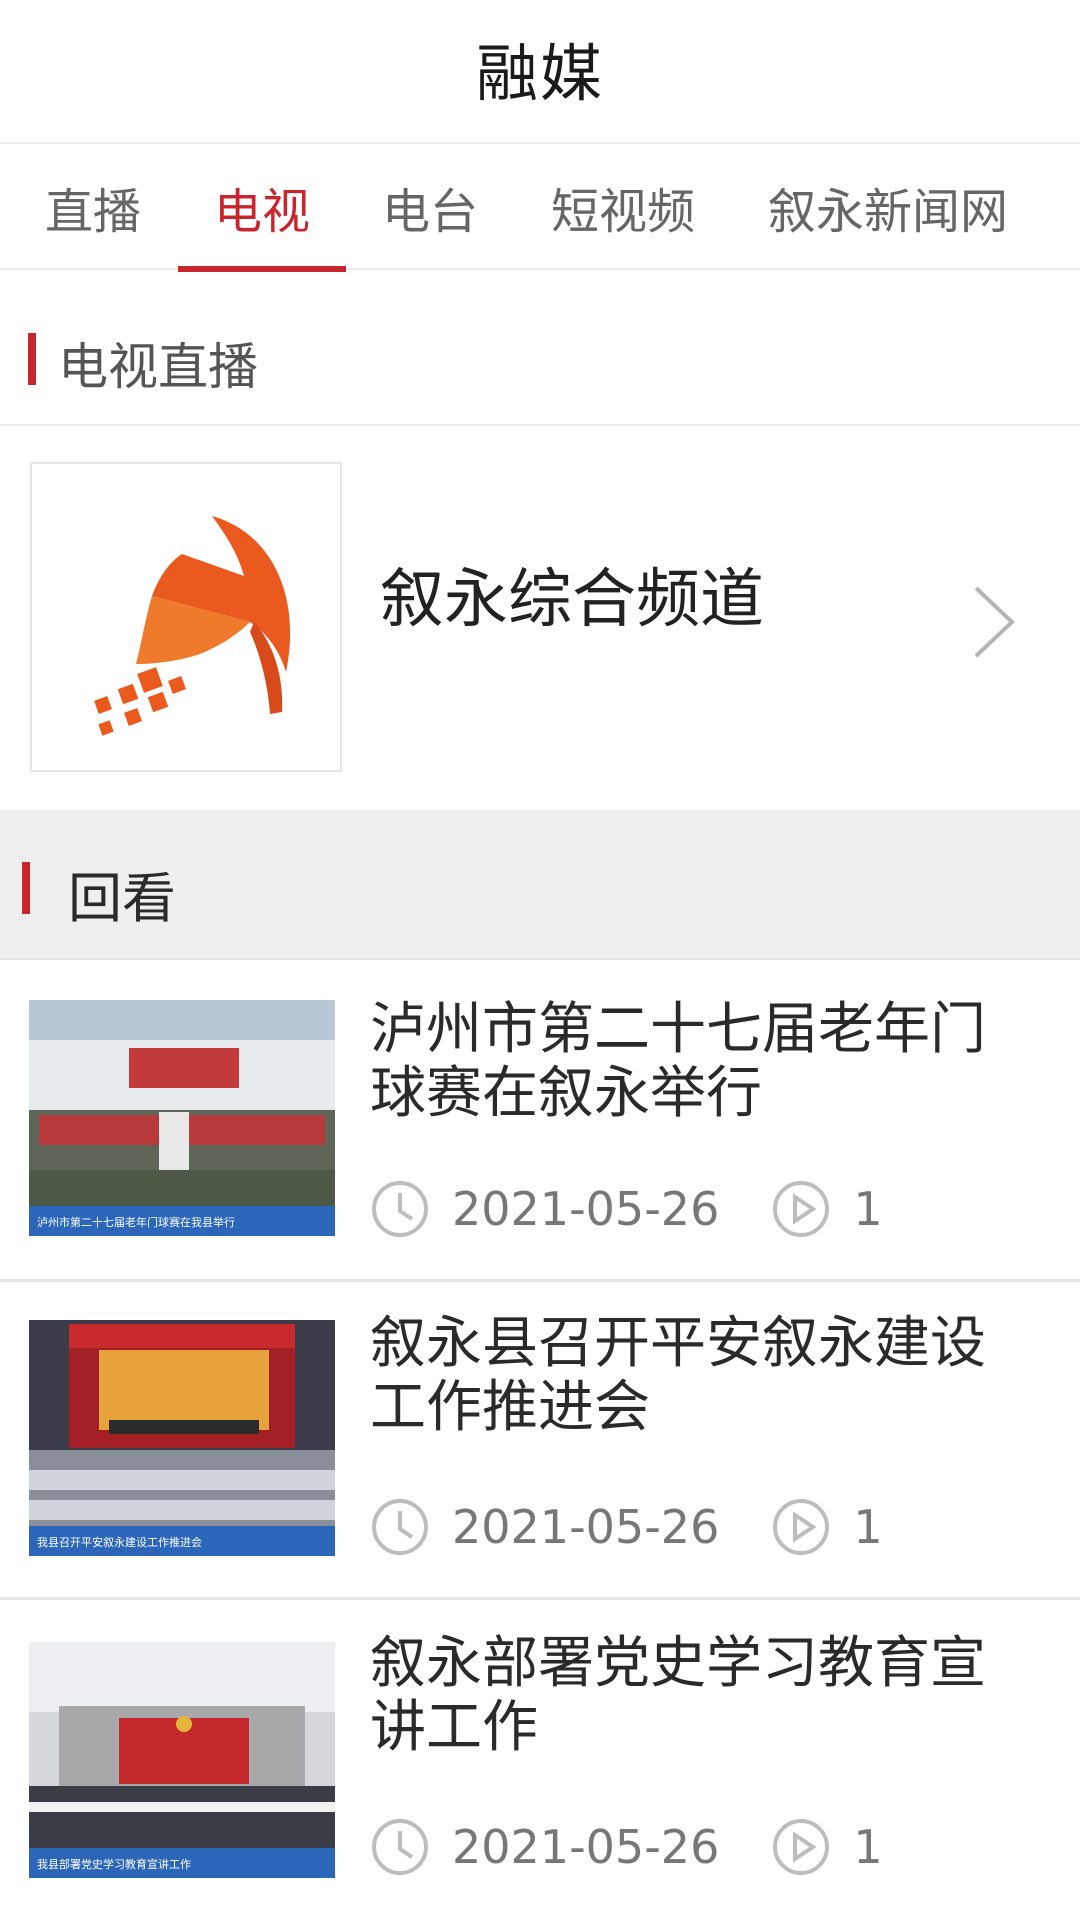  I want to click on news-title: 叙永县召开平安叙永建设工作推进会, so click(678, 1375).